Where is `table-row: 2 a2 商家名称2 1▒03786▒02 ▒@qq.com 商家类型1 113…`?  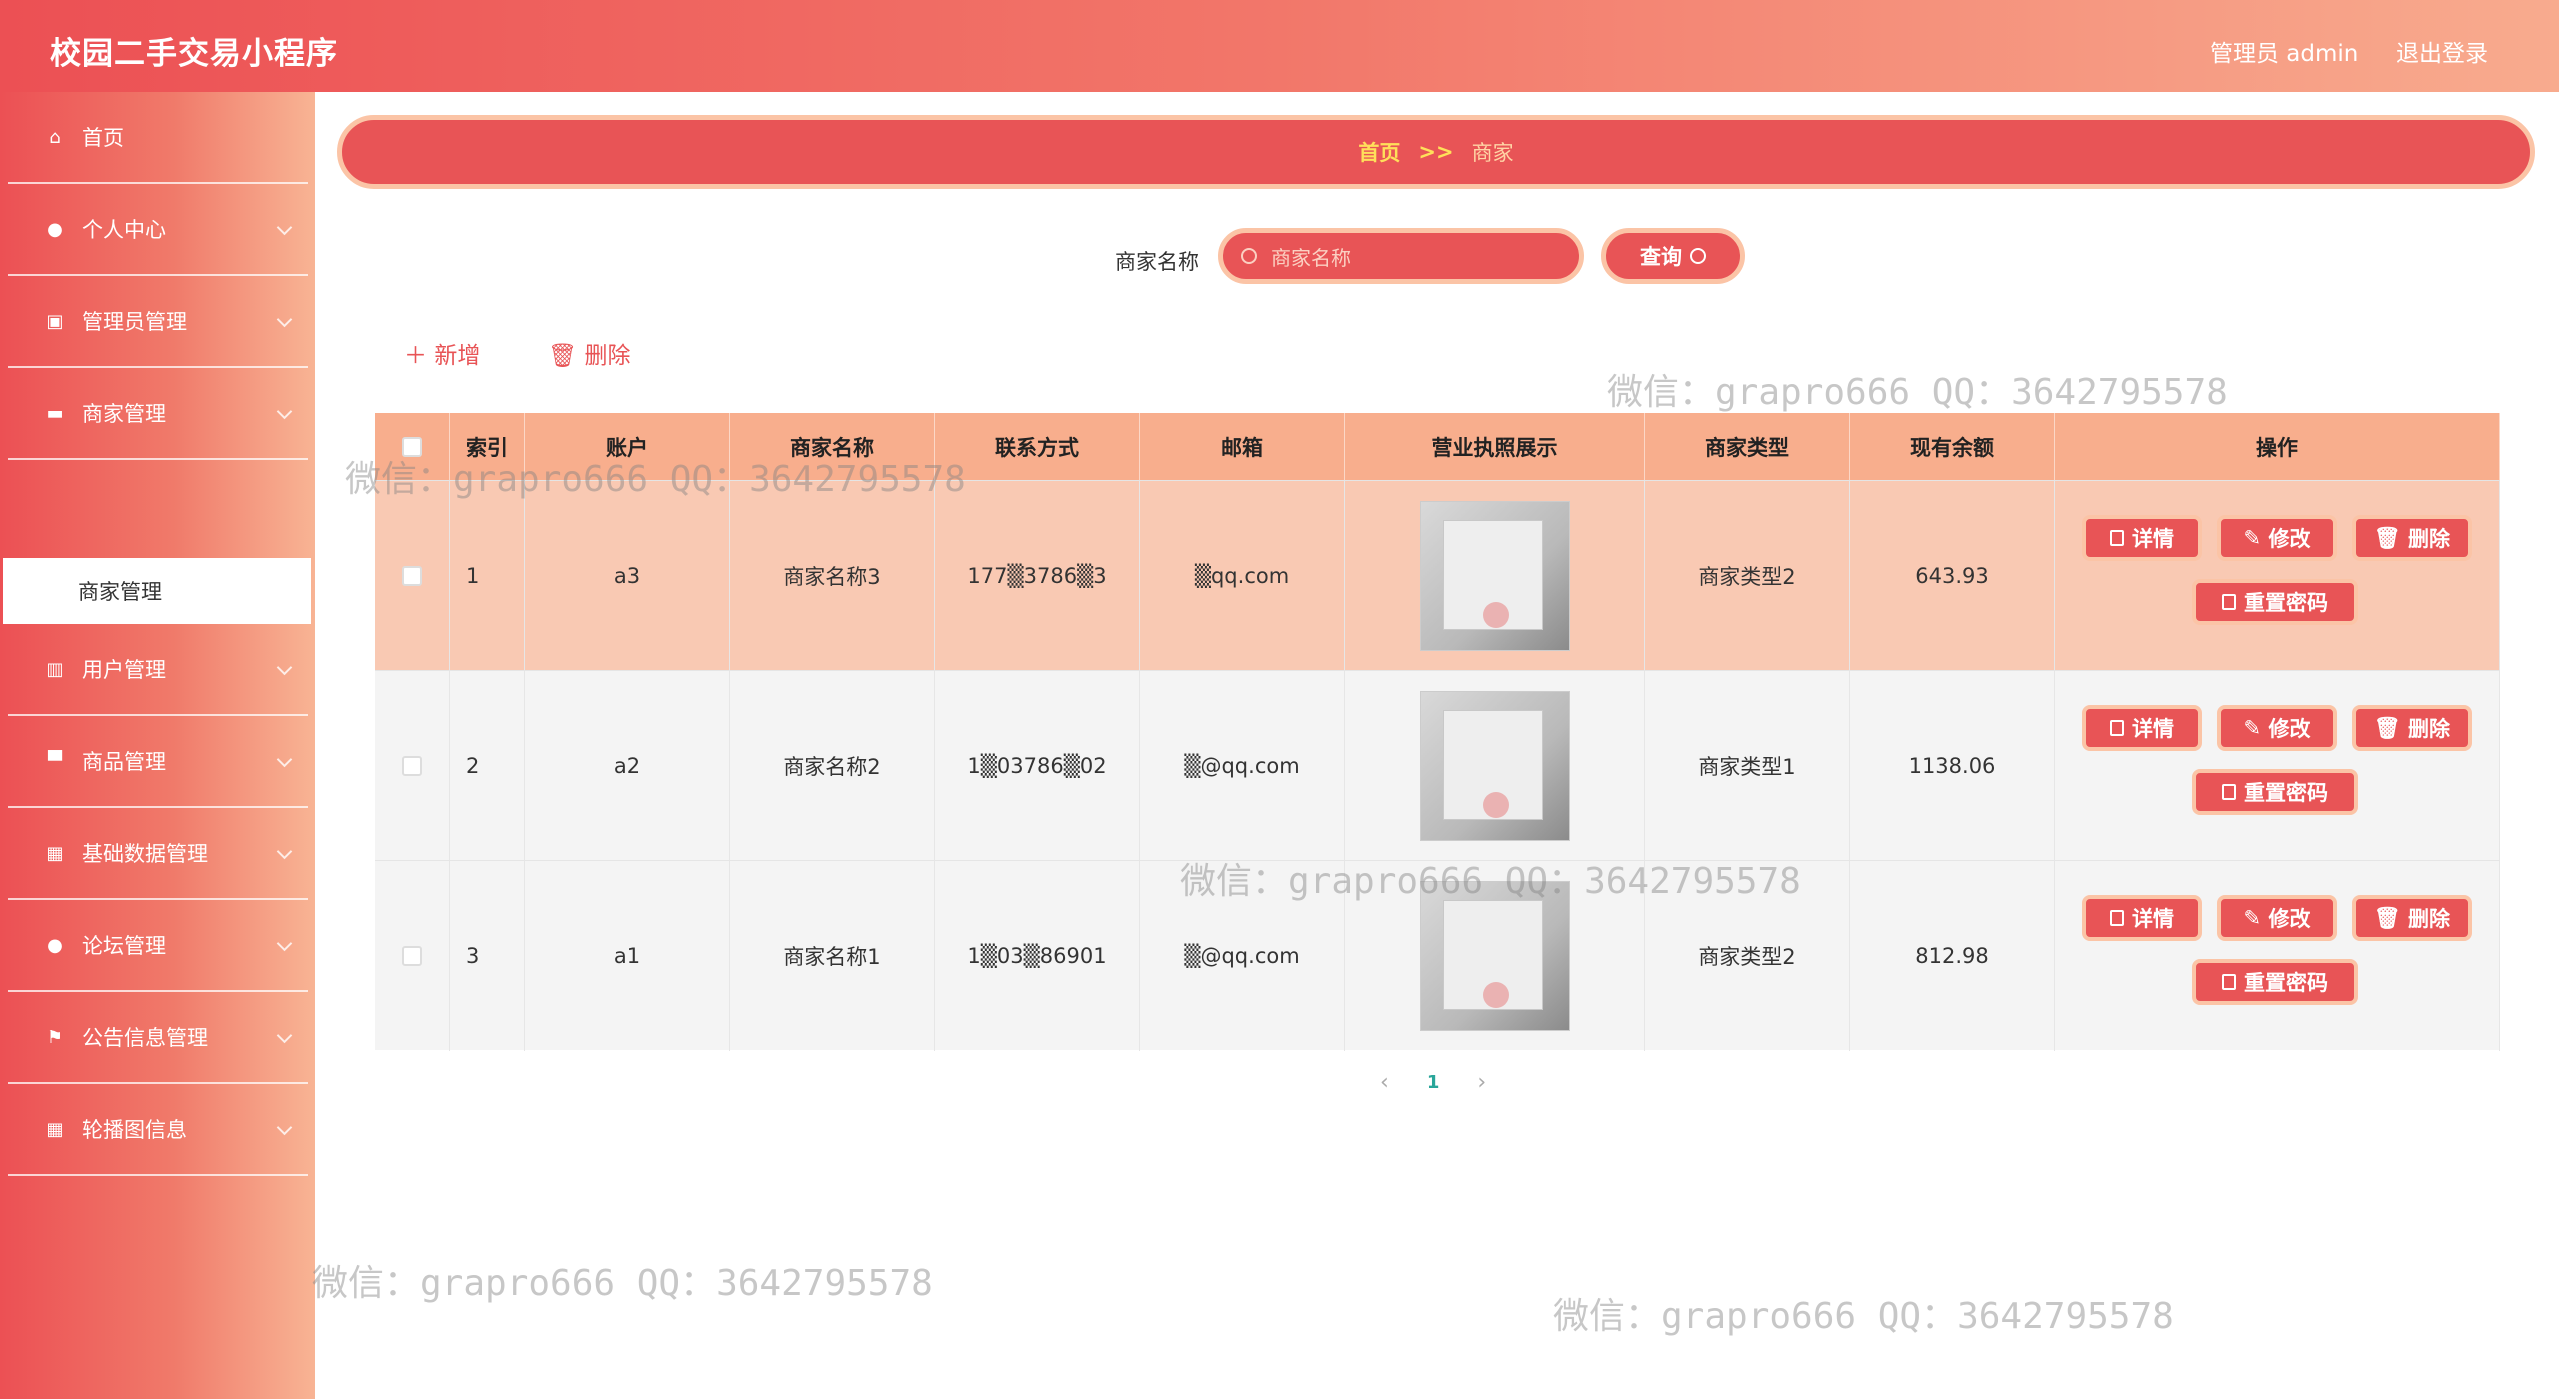
table-row: 2 a2 商家名称2 1▒03786▒02 ▒@qq.com 商家类型1 113… is located at coordinates (1437, 765).